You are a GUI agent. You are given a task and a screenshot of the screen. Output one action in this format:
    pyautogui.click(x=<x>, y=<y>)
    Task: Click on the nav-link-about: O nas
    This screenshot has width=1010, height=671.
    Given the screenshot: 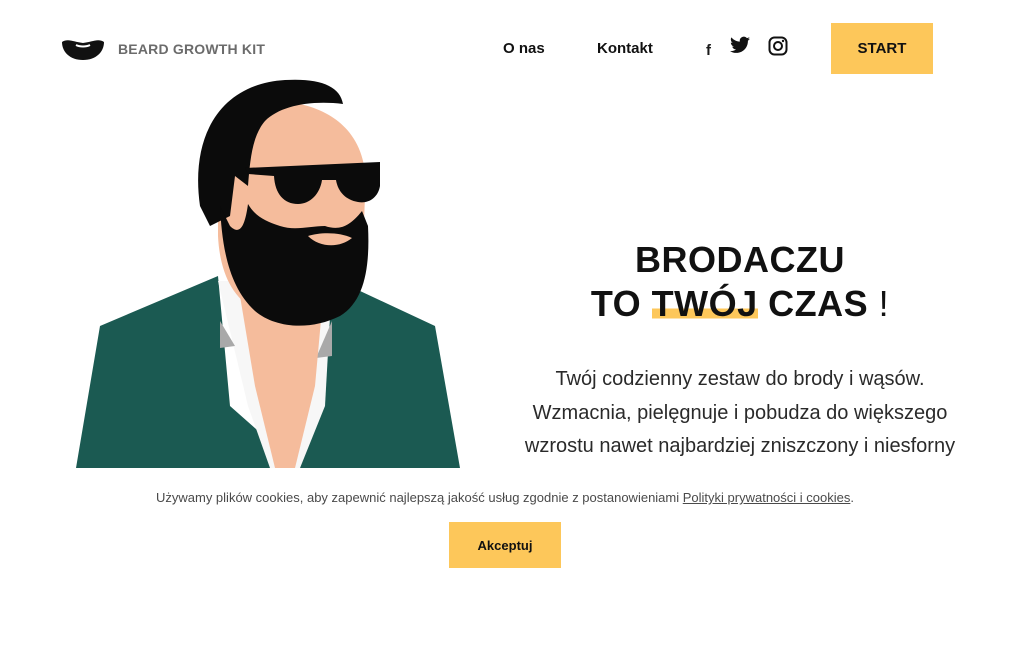 What is the action you would take?
    pyautogui.click(x=524, y=48)
    